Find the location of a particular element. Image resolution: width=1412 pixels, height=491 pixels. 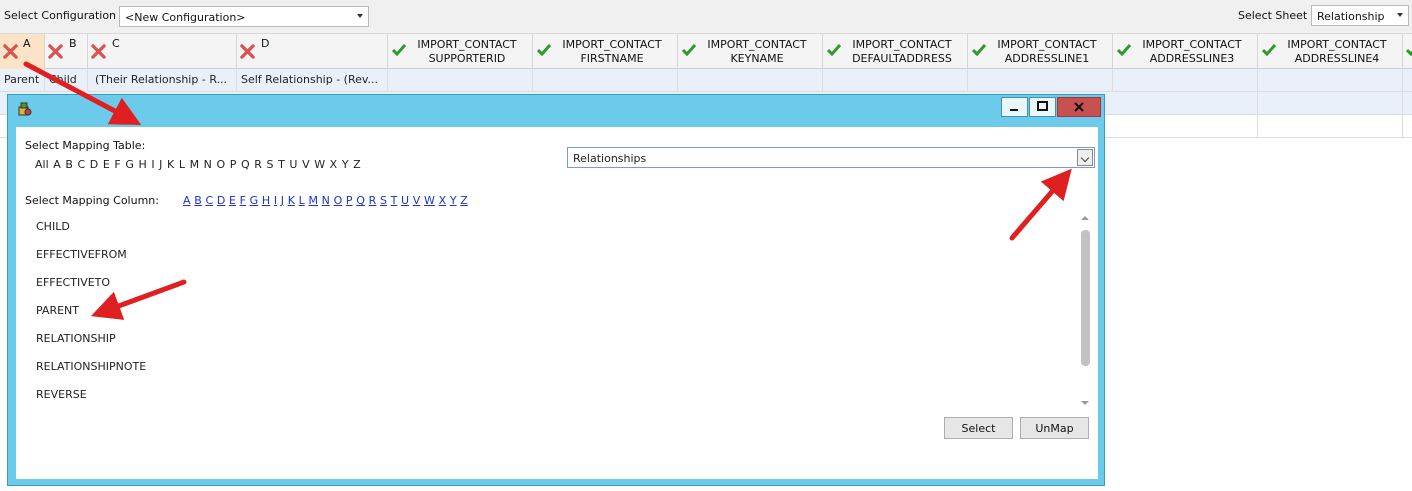

table-filter-letter: S is located at coordinates (270, 164).